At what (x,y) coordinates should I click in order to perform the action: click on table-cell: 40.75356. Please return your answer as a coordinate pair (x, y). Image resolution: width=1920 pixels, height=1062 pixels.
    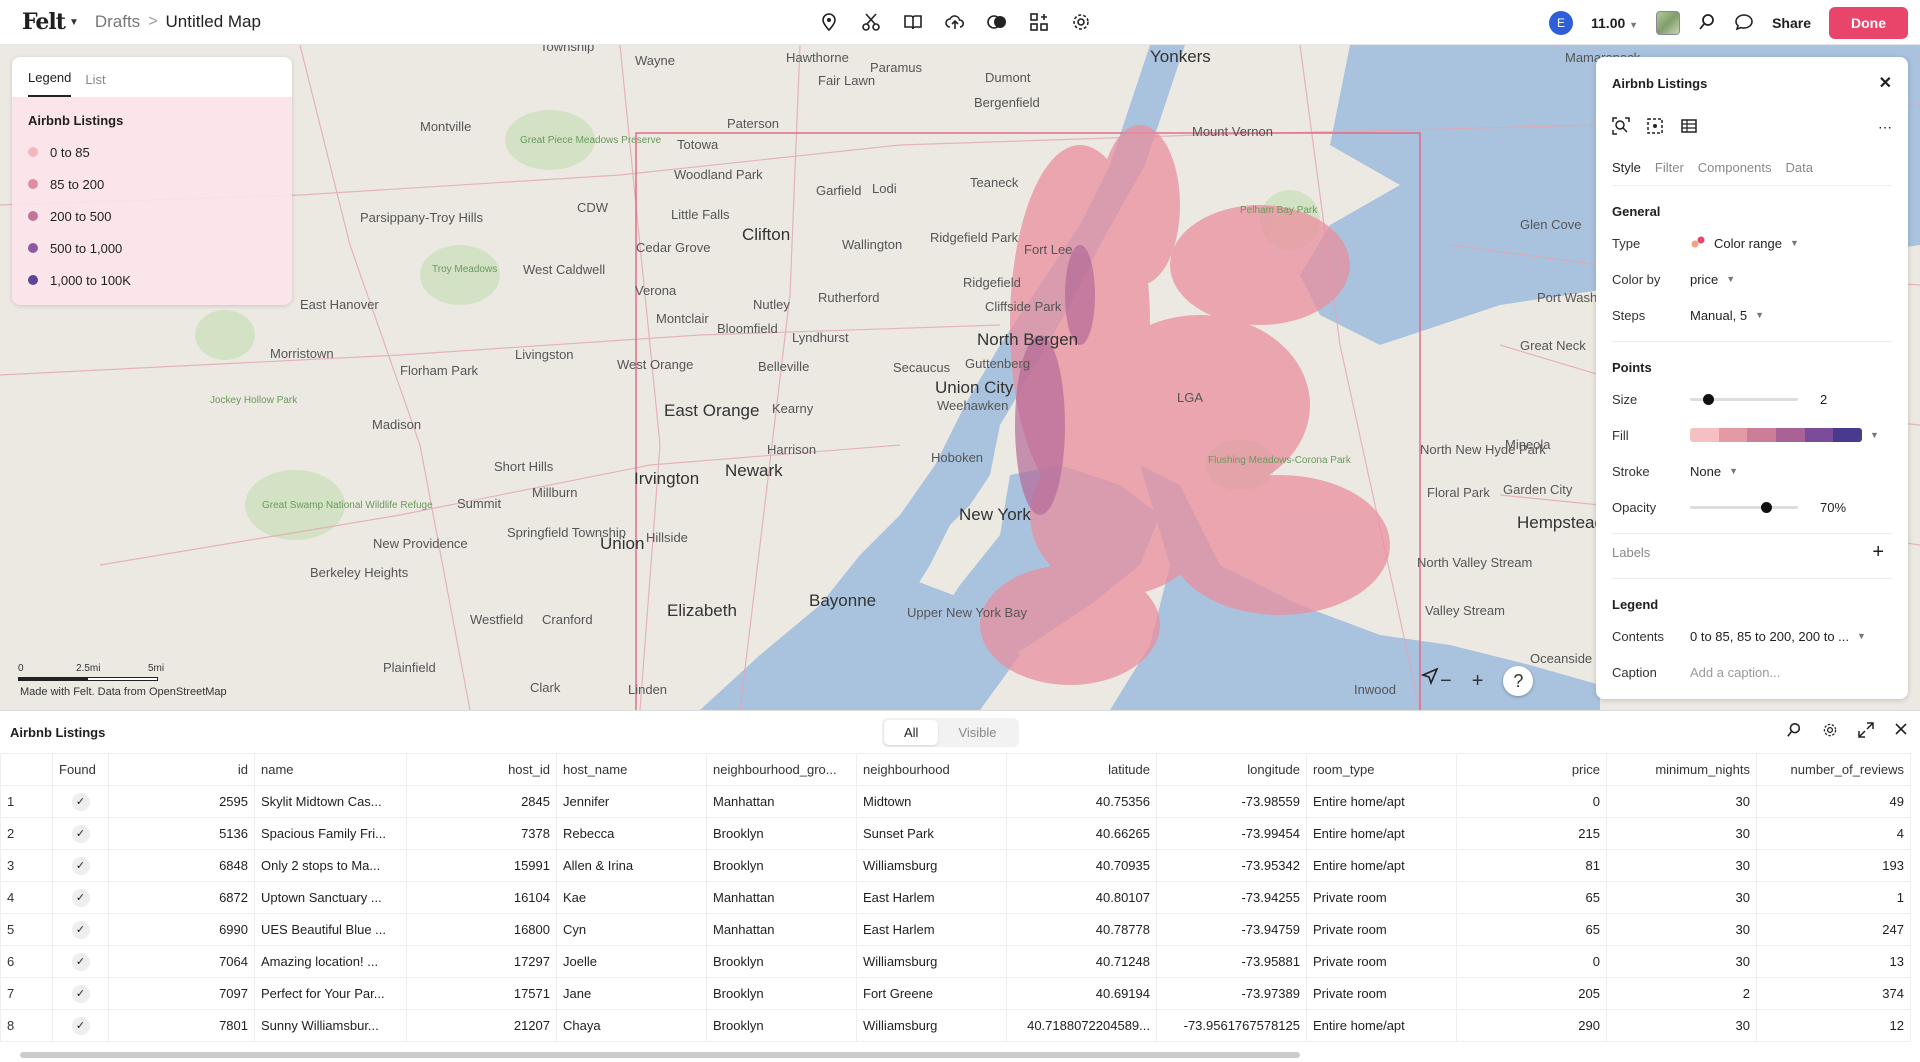
    Looking at the image, I should click on (1081, 801).